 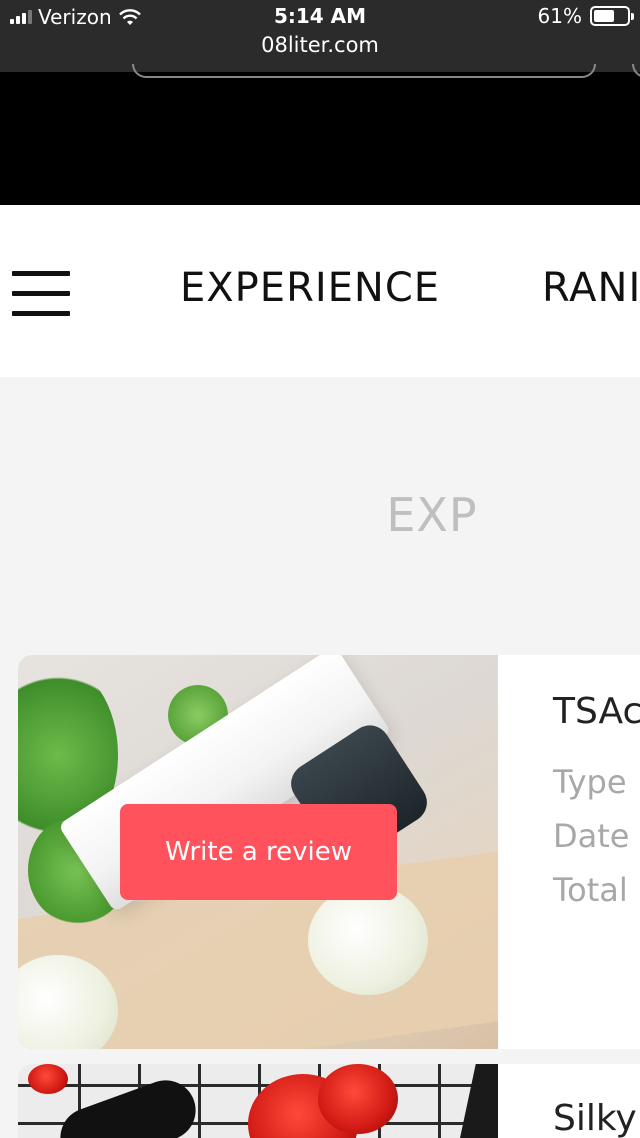 What do you see at coordinates (591, 288) in the screenshot?
I see `nav-item-ranking: RANI` at bounding box center [591, 288].